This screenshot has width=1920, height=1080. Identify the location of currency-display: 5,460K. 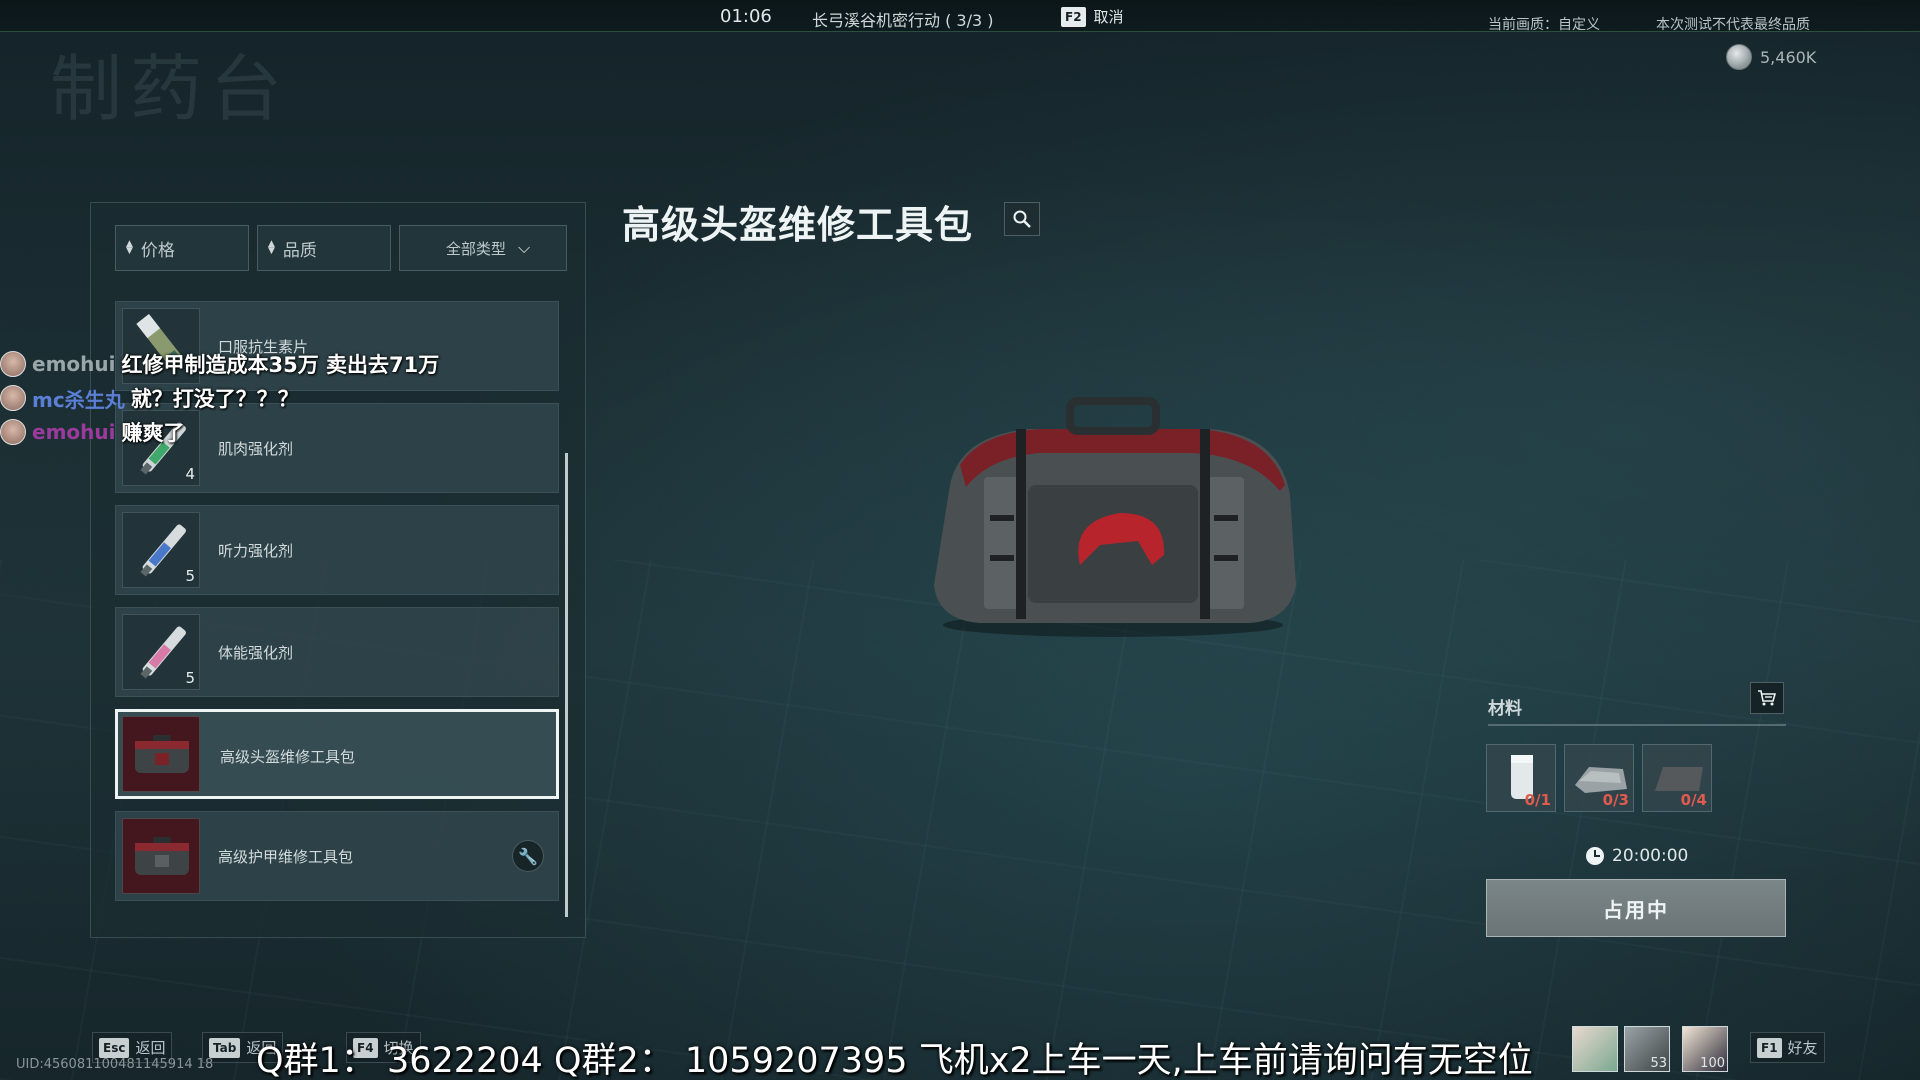
(1771, 57).